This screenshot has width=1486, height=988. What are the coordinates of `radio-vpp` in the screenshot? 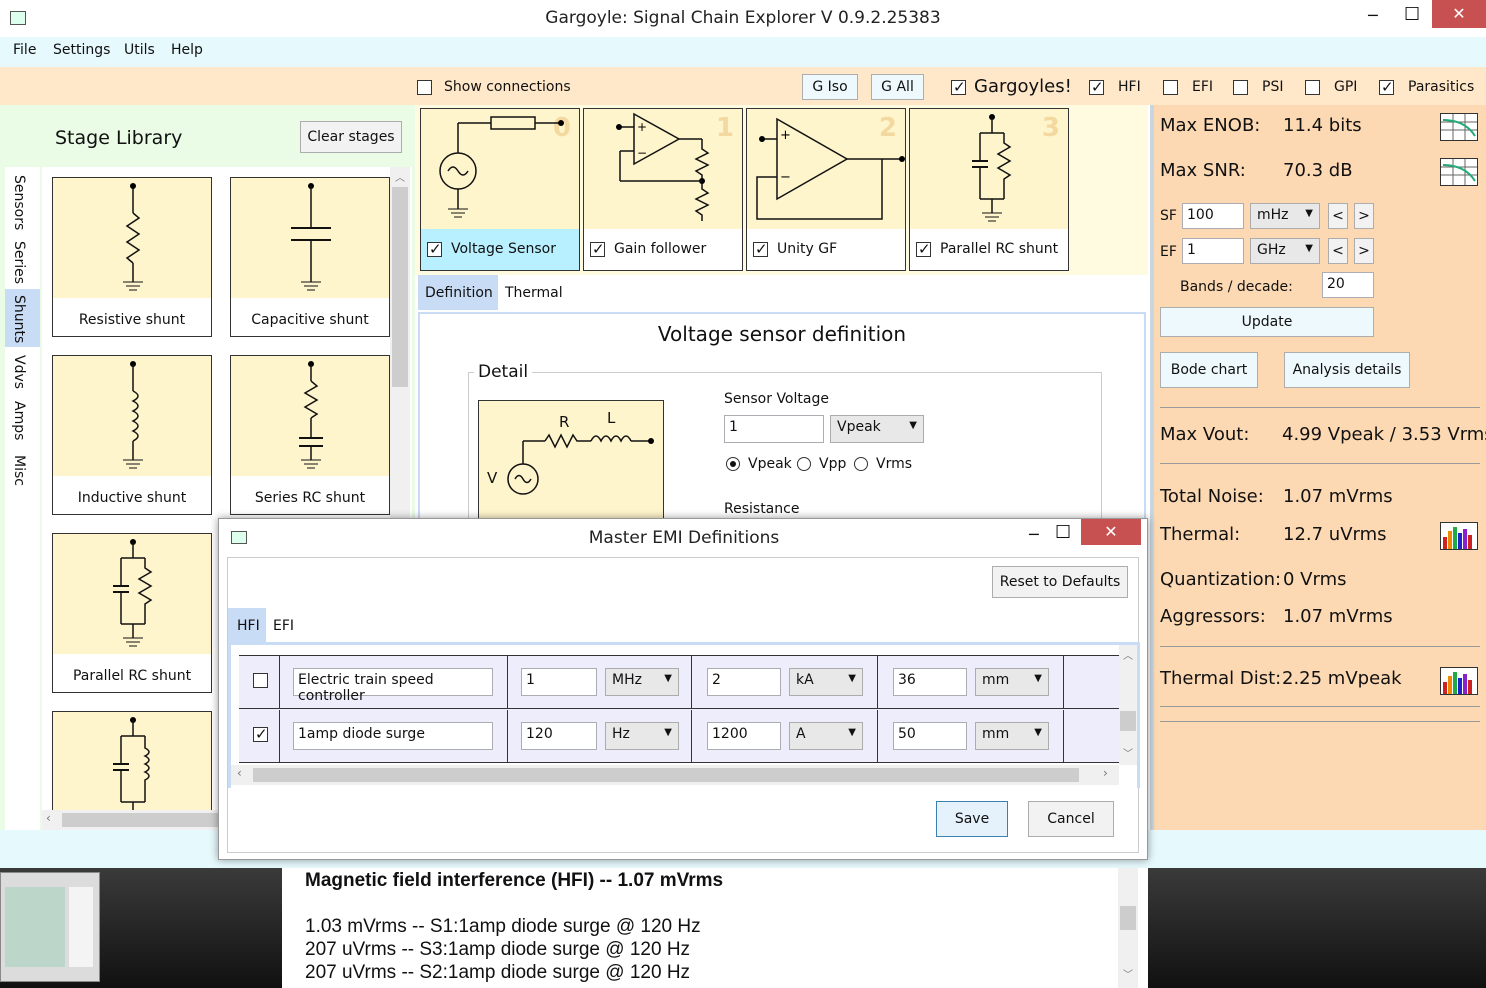 It's located at (804, 464).